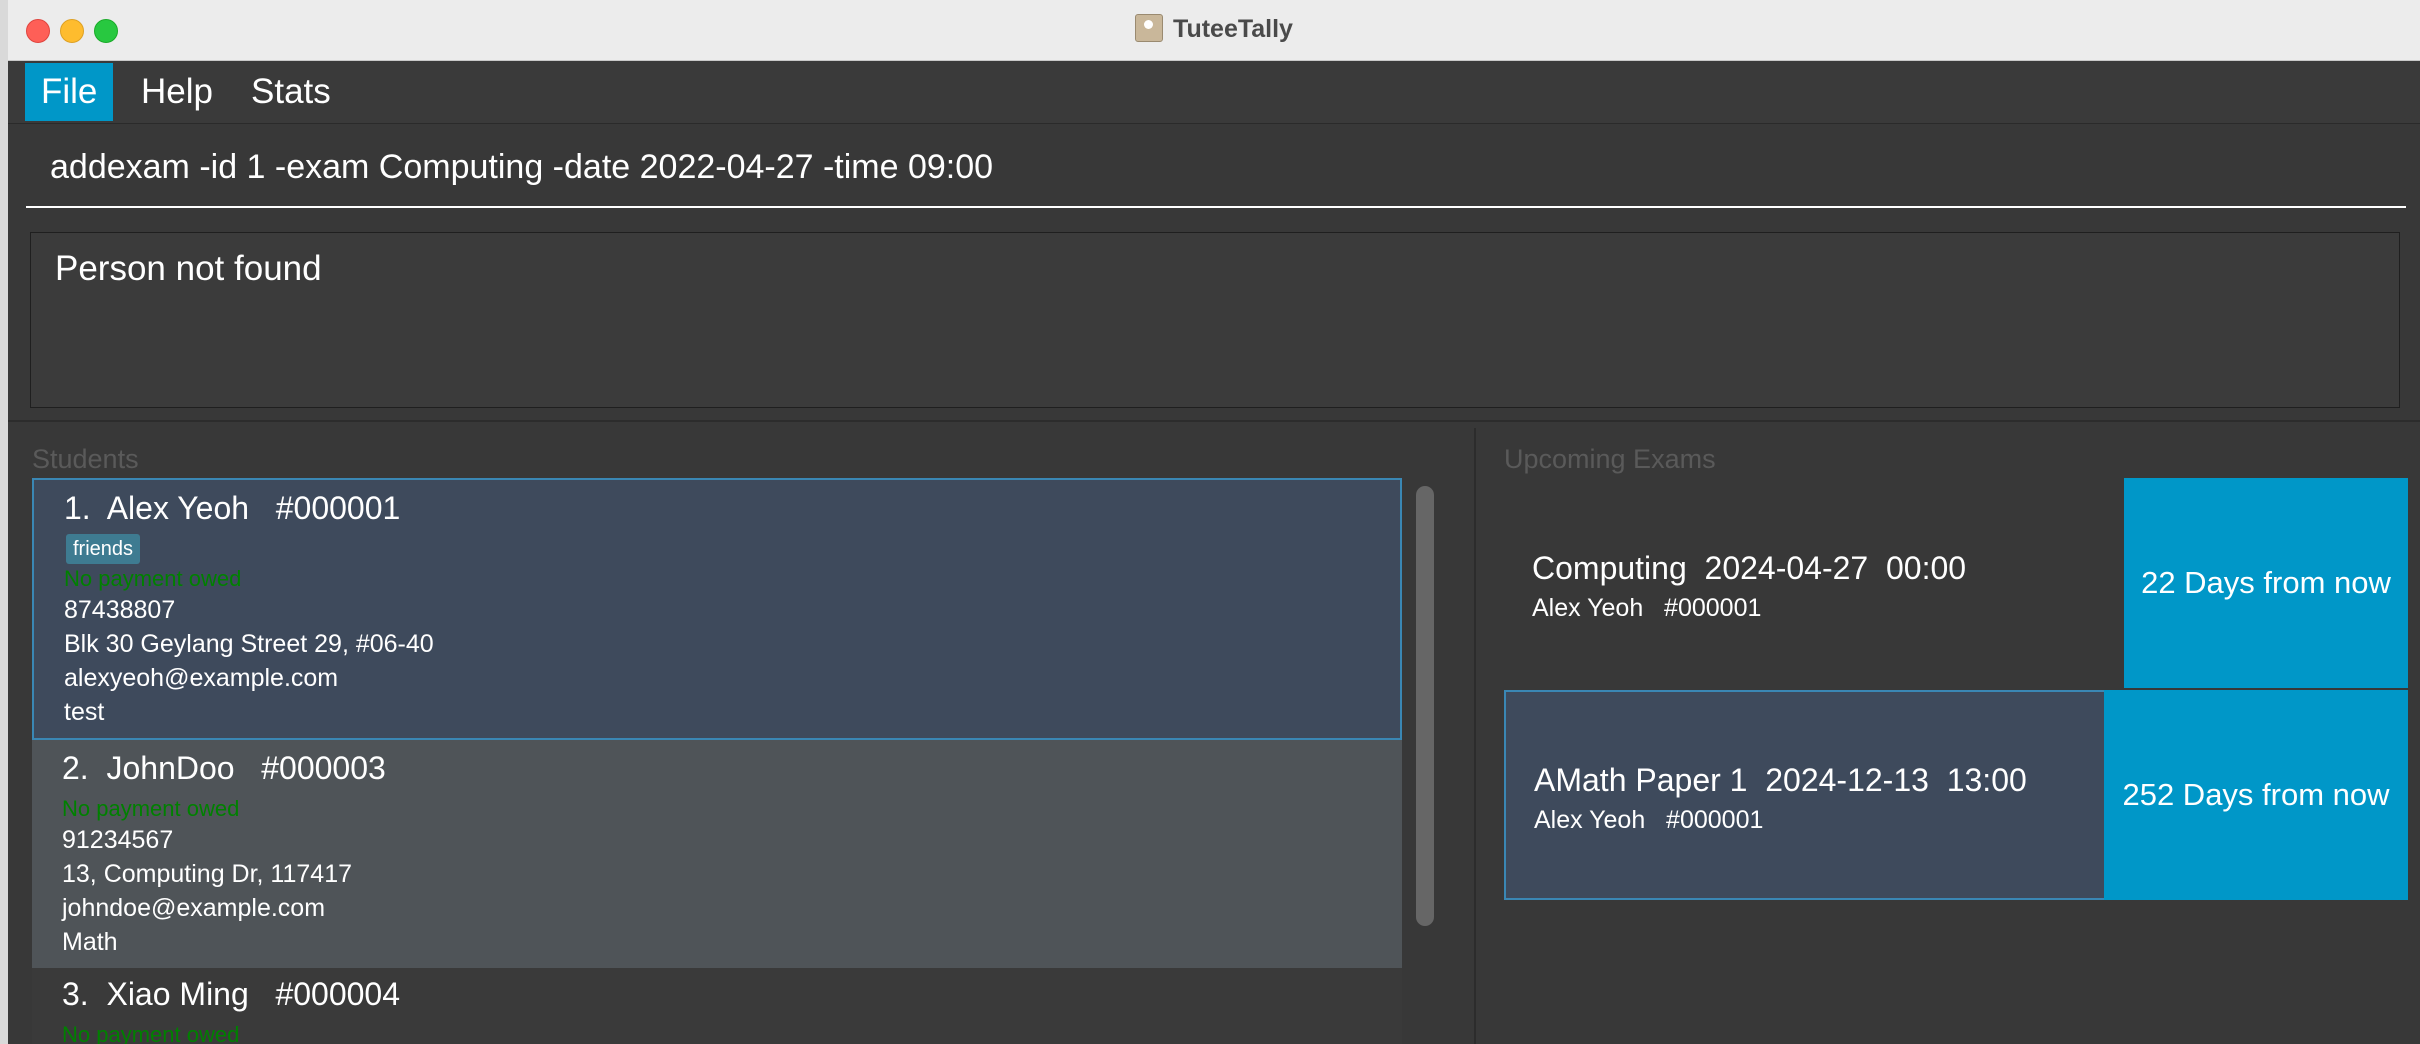 The width and height of the screenshot is (2420, 1044). I want to click on student-email: alexyeoh@example.com, so click(201, 678).